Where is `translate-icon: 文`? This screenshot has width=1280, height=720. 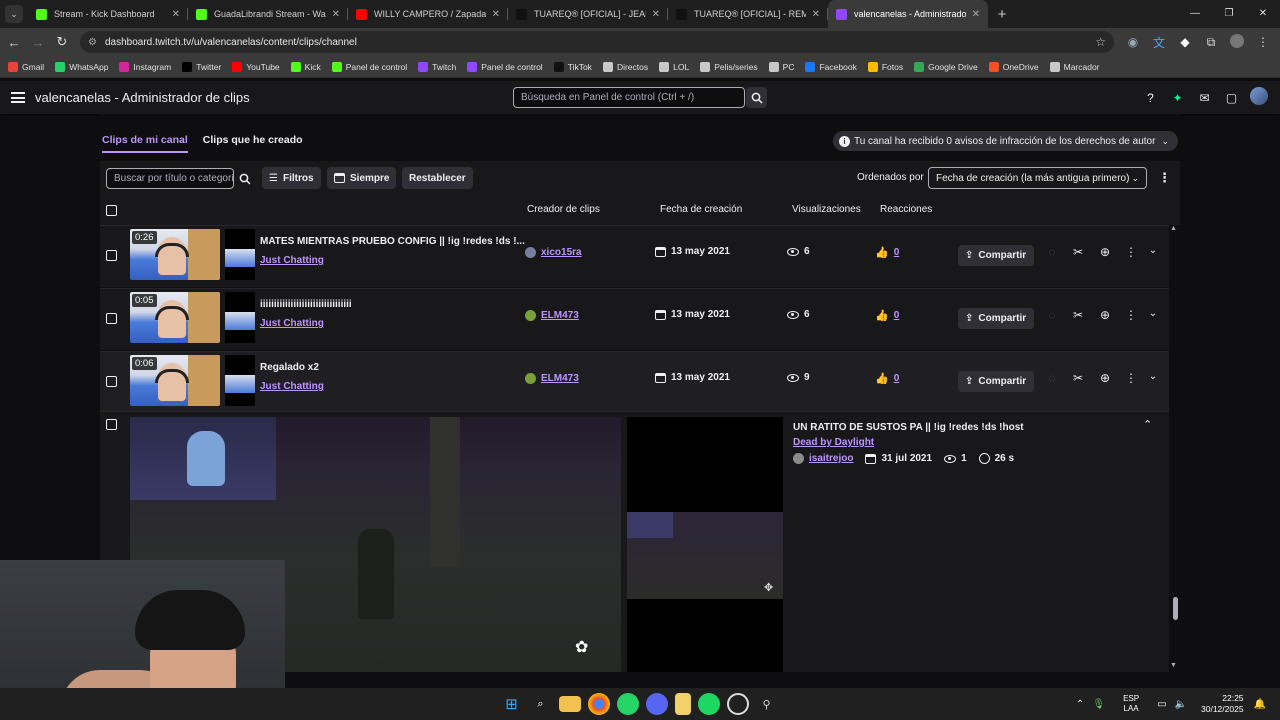 translate-icon: 文 is located at coordinates (1159, 42).